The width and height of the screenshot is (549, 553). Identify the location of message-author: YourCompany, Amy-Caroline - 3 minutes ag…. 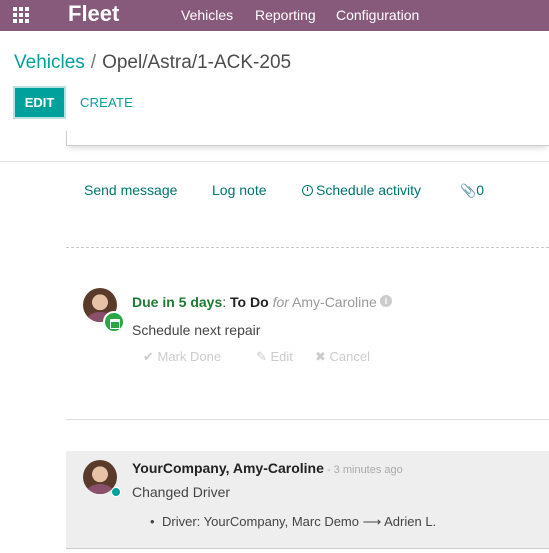
(267, 468).